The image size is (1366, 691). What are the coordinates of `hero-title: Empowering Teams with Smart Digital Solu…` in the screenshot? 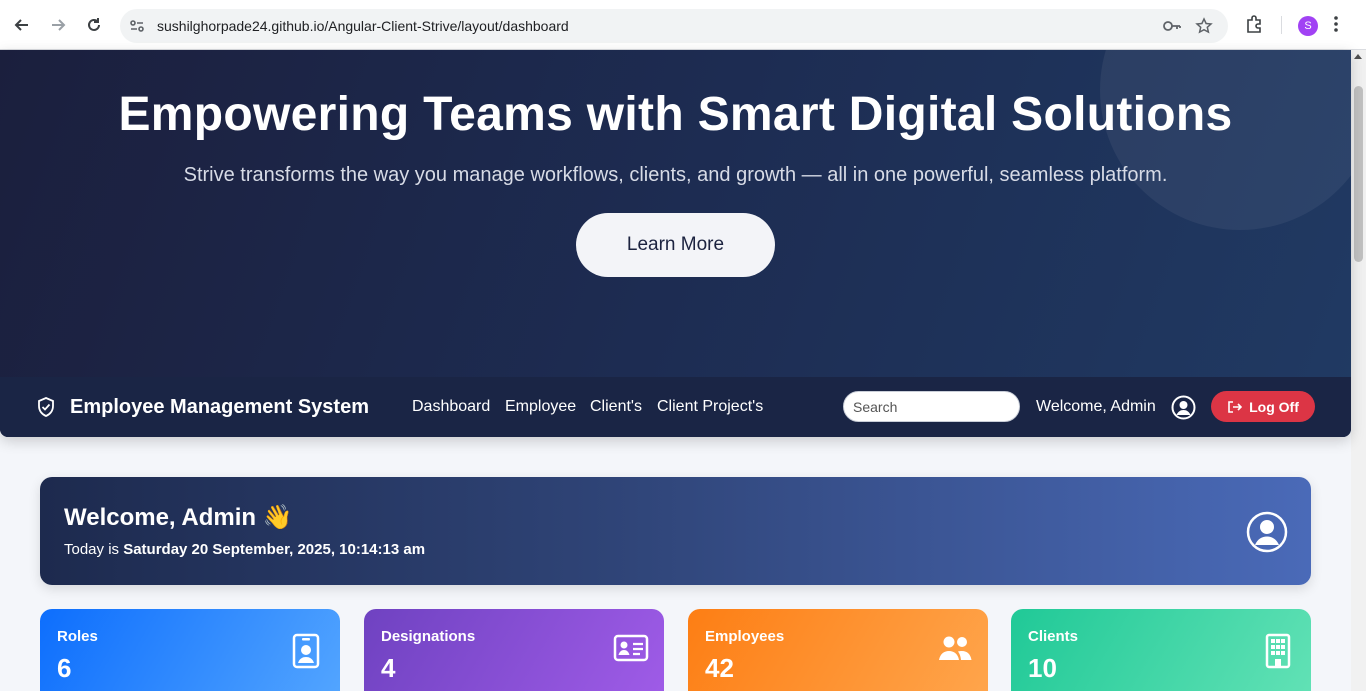 It's located at (675, 114).